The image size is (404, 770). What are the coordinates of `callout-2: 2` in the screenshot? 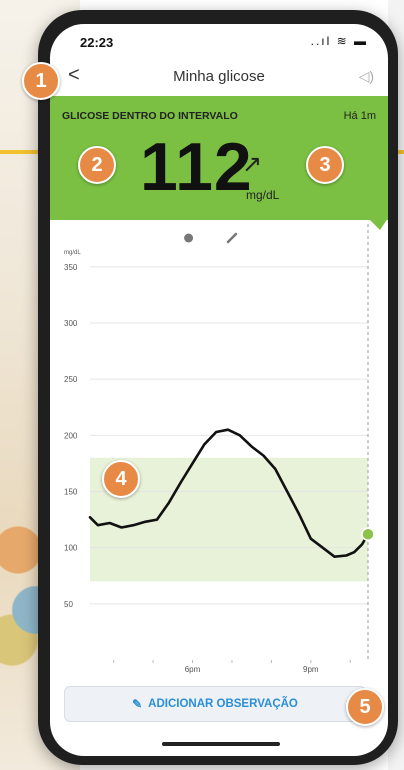 It's located at (97, 165).